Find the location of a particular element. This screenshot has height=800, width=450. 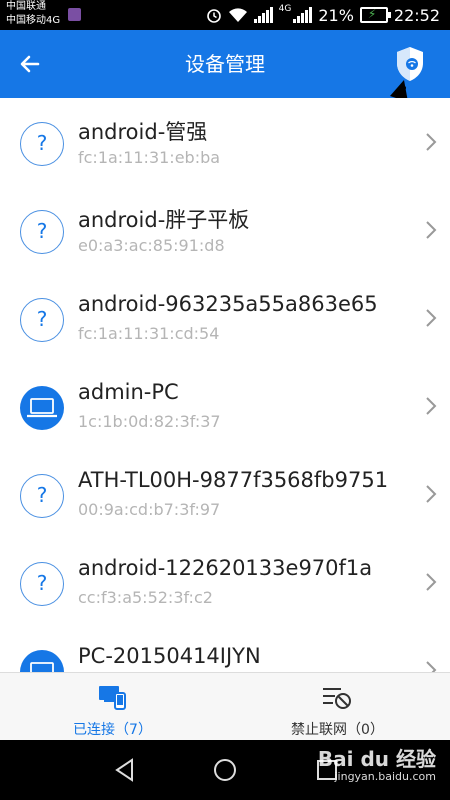

device-name: android-963235a55a863e65 is located at coordinates (228, 304).